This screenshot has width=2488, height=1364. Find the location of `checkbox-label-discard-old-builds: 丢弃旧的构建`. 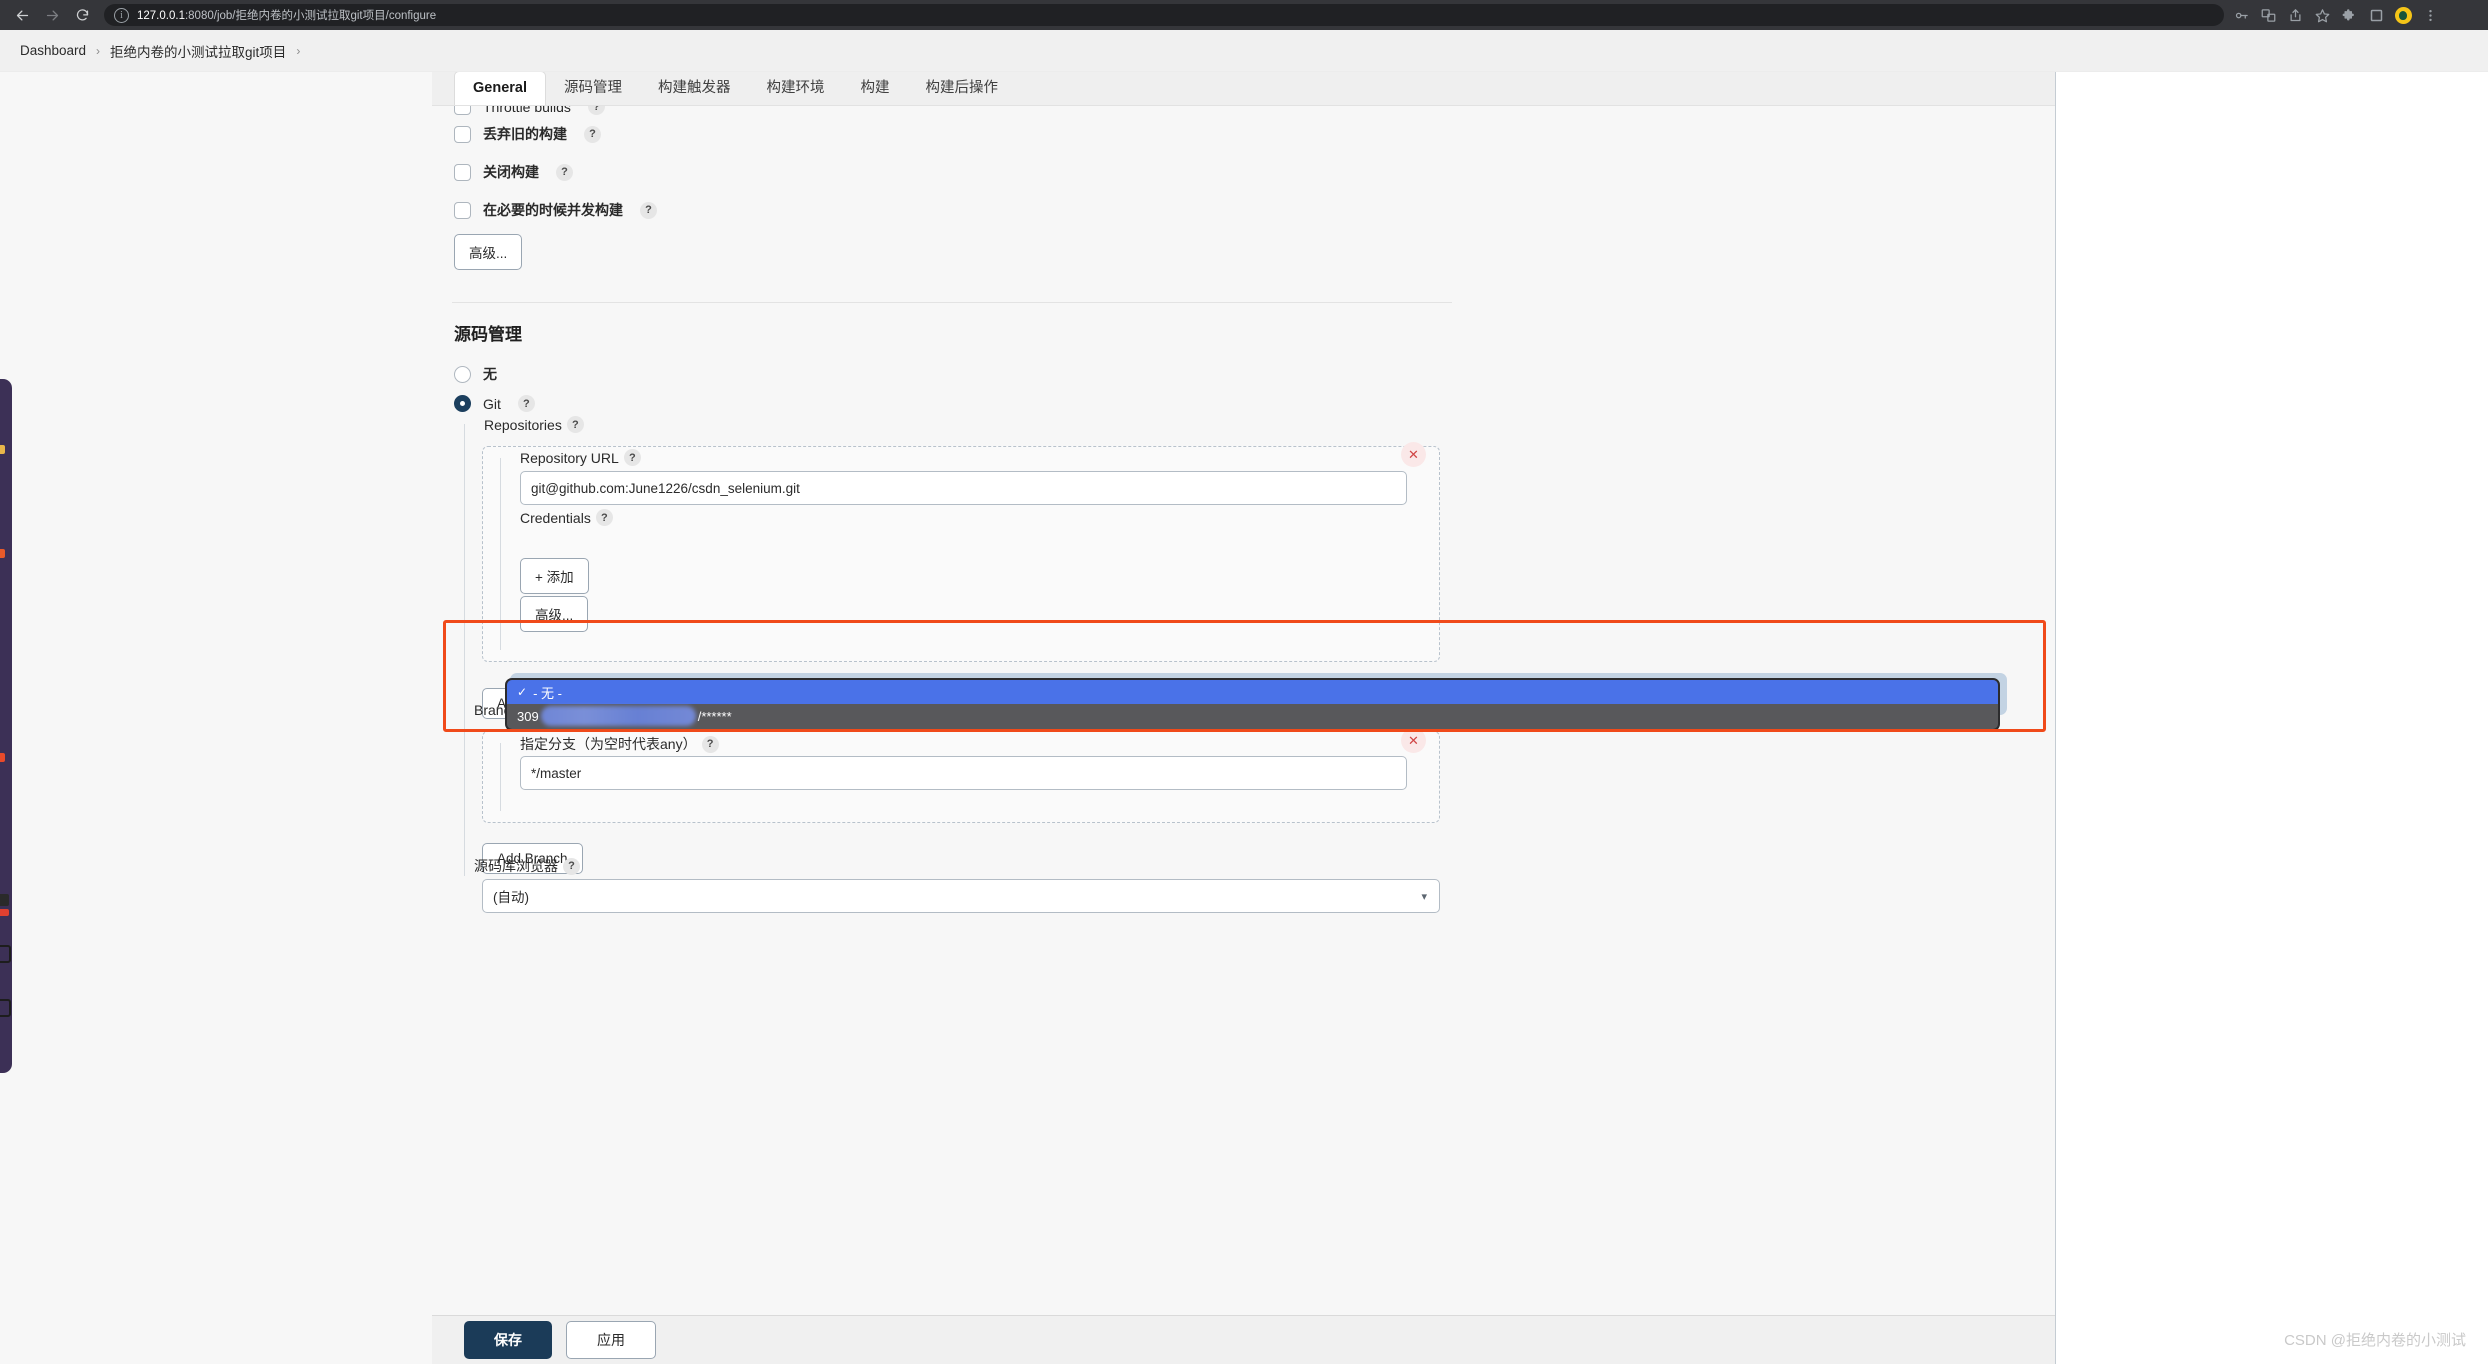

checkbox-label-discard-old-builds: 丢弃旧的构建 is located at coordinates (525, 134).